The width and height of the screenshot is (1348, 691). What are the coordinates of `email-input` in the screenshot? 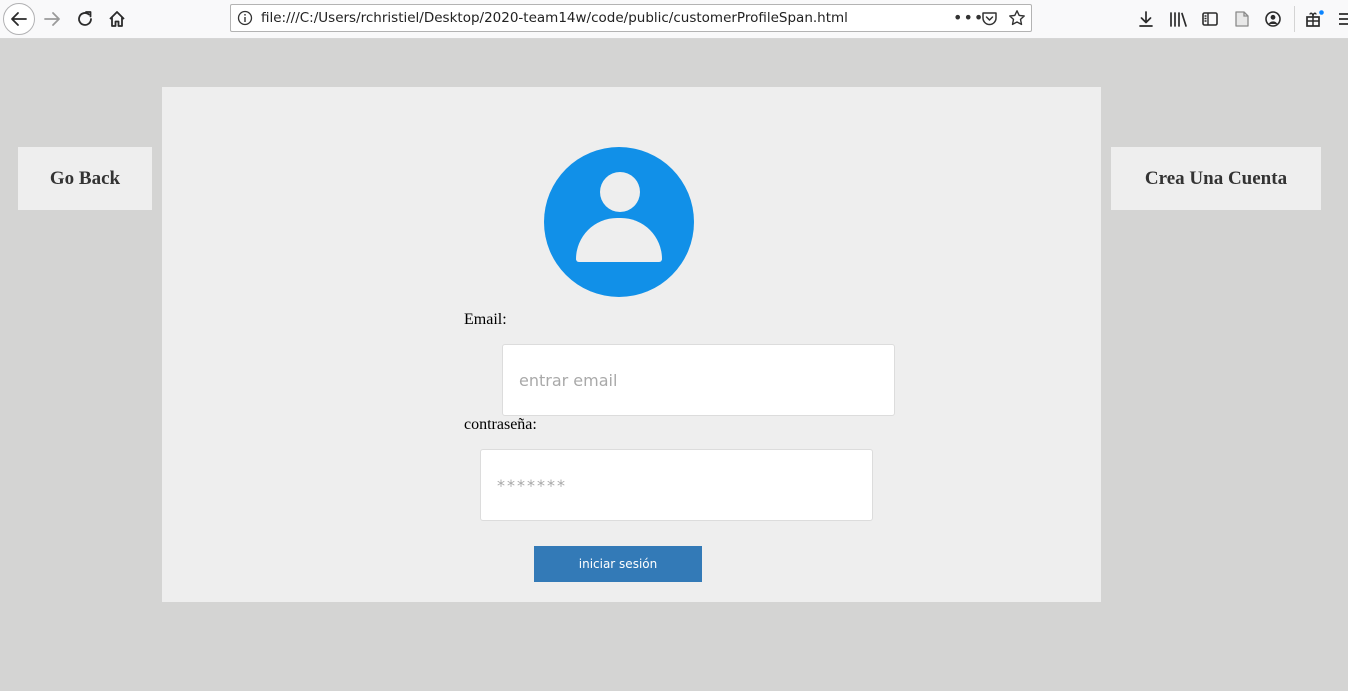 It's located at (698, 380).